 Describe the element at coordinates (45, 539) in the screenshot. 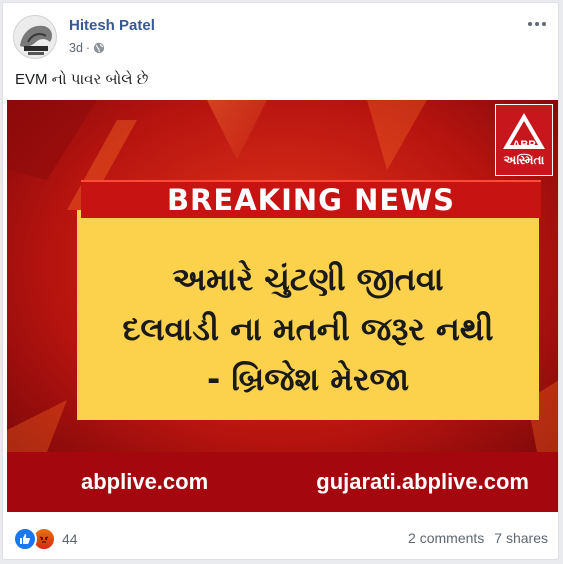

I see `reactions-summary: 44` at that location.